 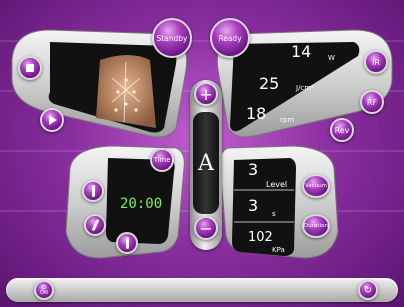 What do you see at coordinates (162, 160) in the screenshot?
I see `time-button: Time` at bounding box center [162, 160].